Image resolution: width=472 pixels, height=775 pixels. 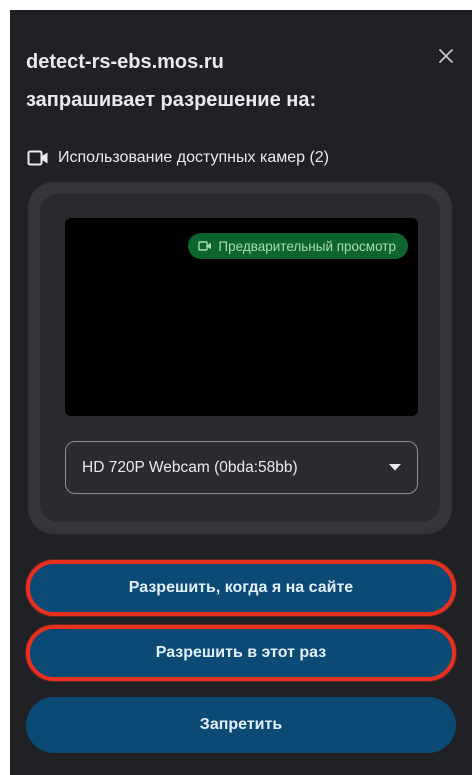 What do you see at coordinates (307, 246) in the screenshot?
I see `preview-badge-label: Предварительный просмотр` at bounding box center [307, 246].